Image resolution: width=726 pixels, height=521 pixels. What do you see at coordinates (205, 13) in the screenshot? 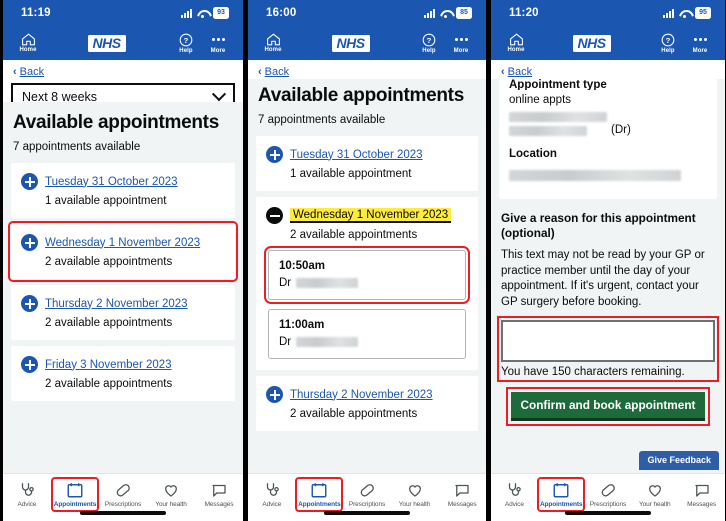
I see `status-icons: 93` at bounding box center [205, 13].